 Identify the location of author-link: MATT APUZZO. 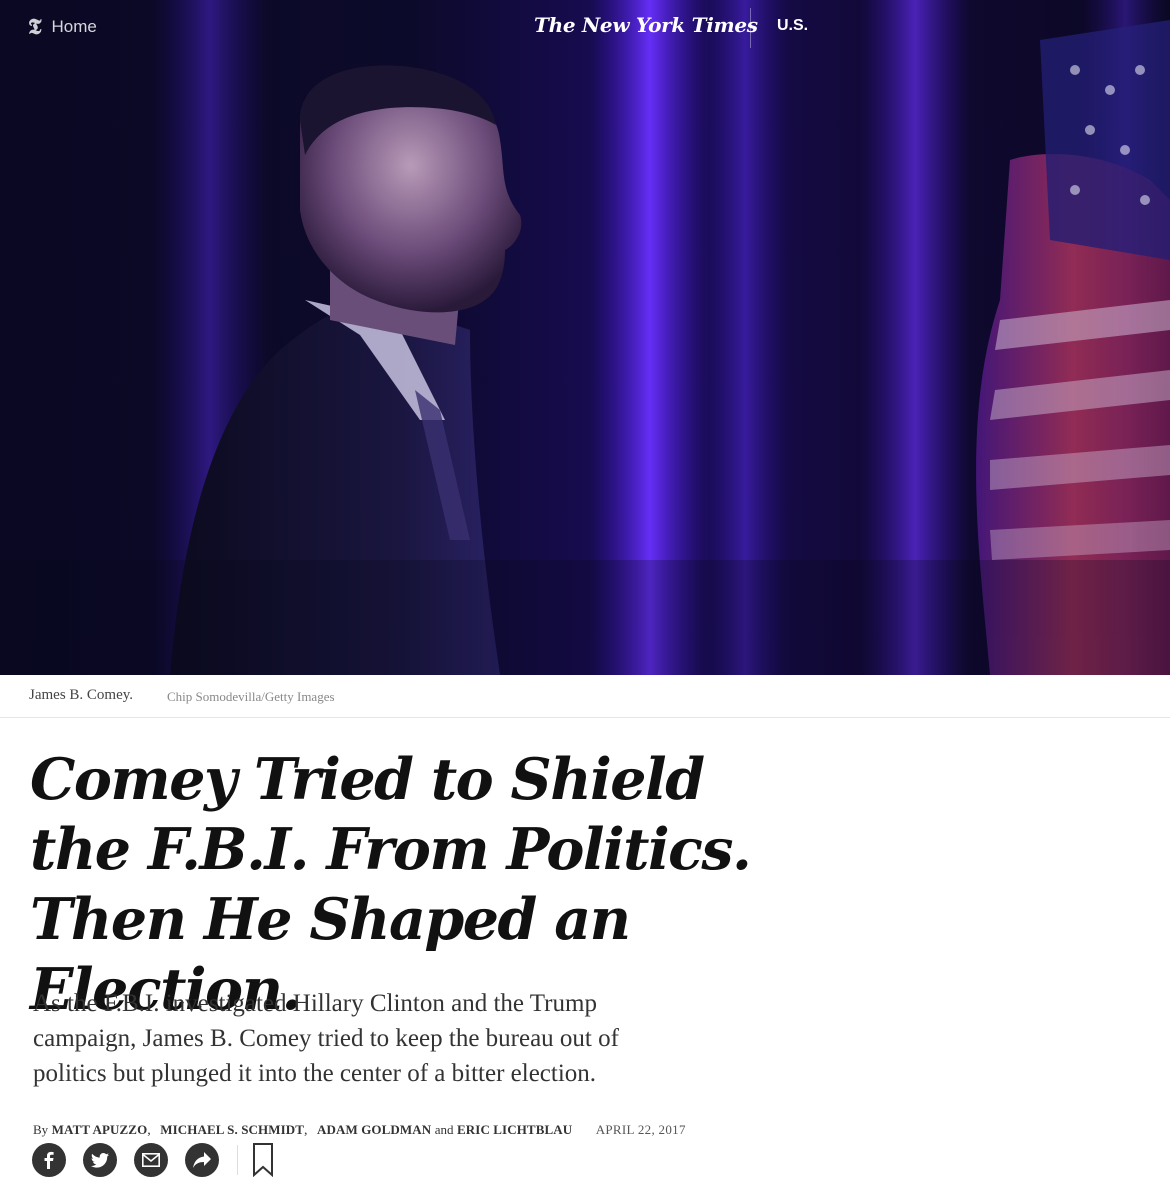
(100, 1129).